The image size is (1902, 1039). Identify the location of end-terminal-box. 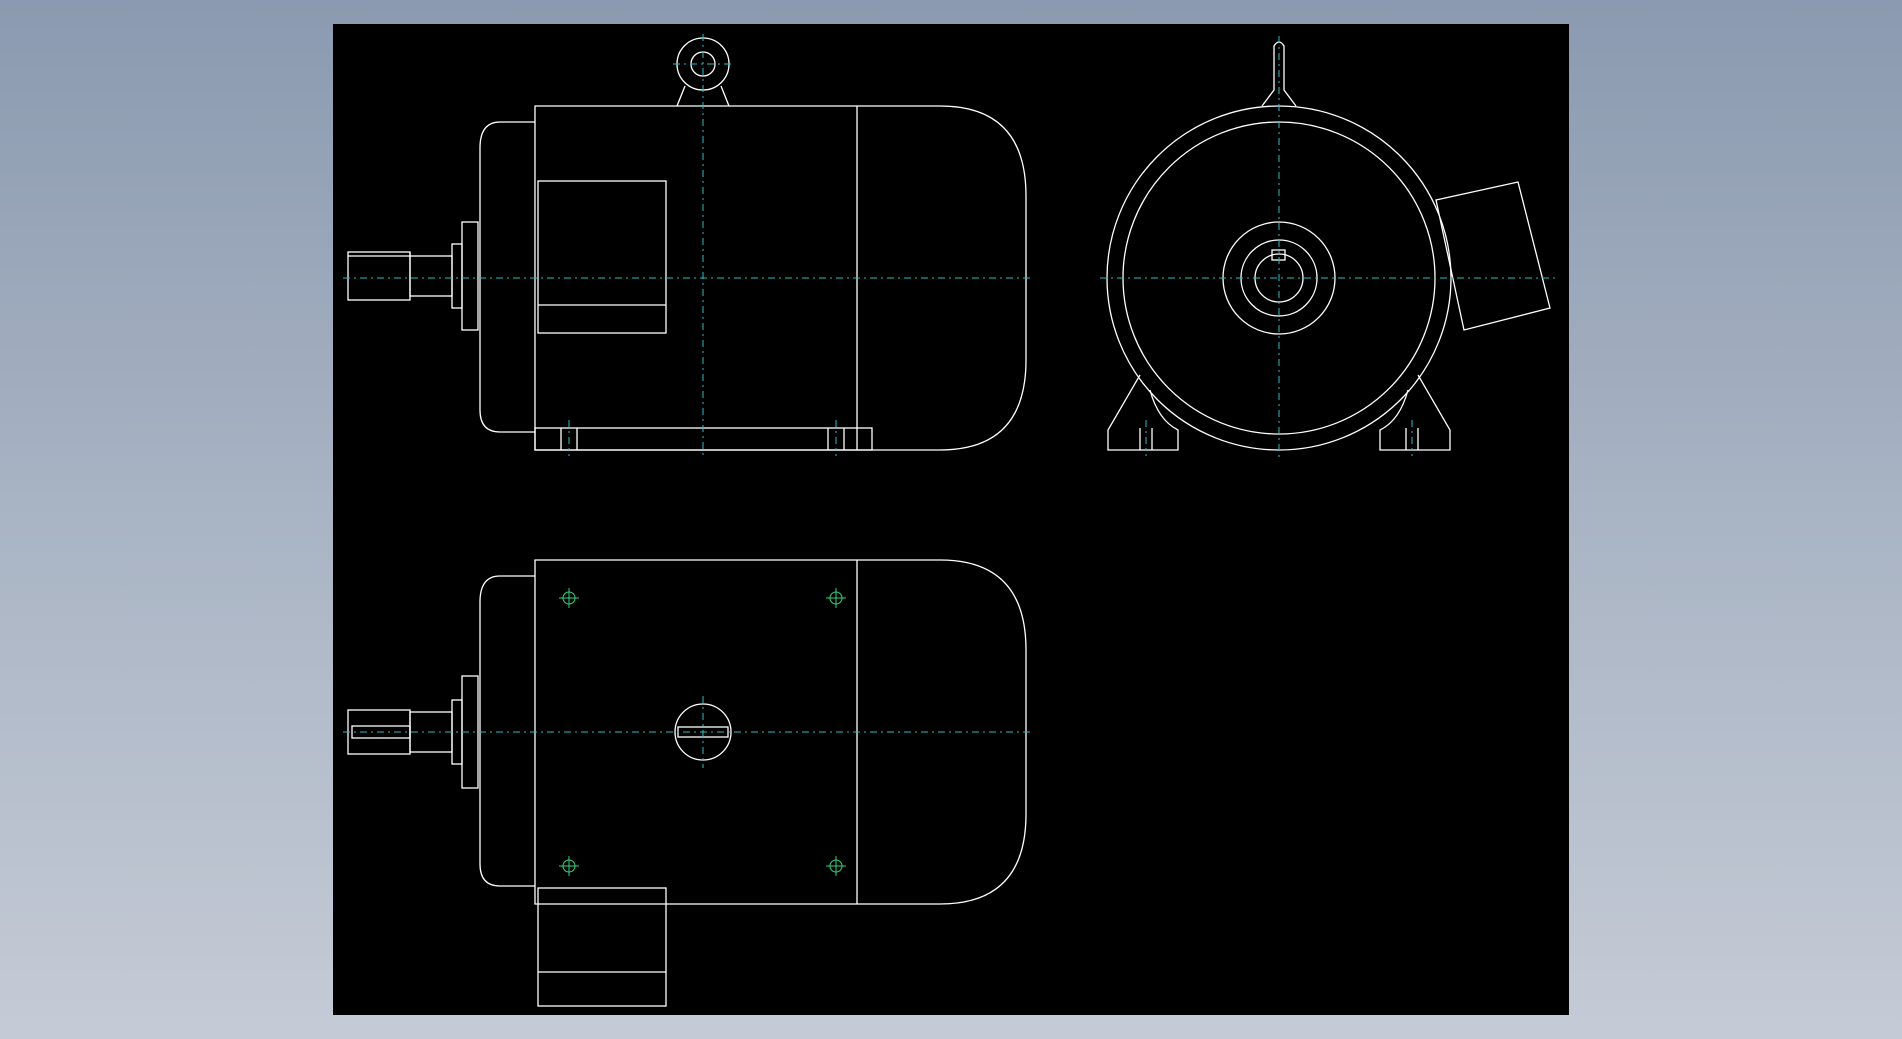
(1493, 256).